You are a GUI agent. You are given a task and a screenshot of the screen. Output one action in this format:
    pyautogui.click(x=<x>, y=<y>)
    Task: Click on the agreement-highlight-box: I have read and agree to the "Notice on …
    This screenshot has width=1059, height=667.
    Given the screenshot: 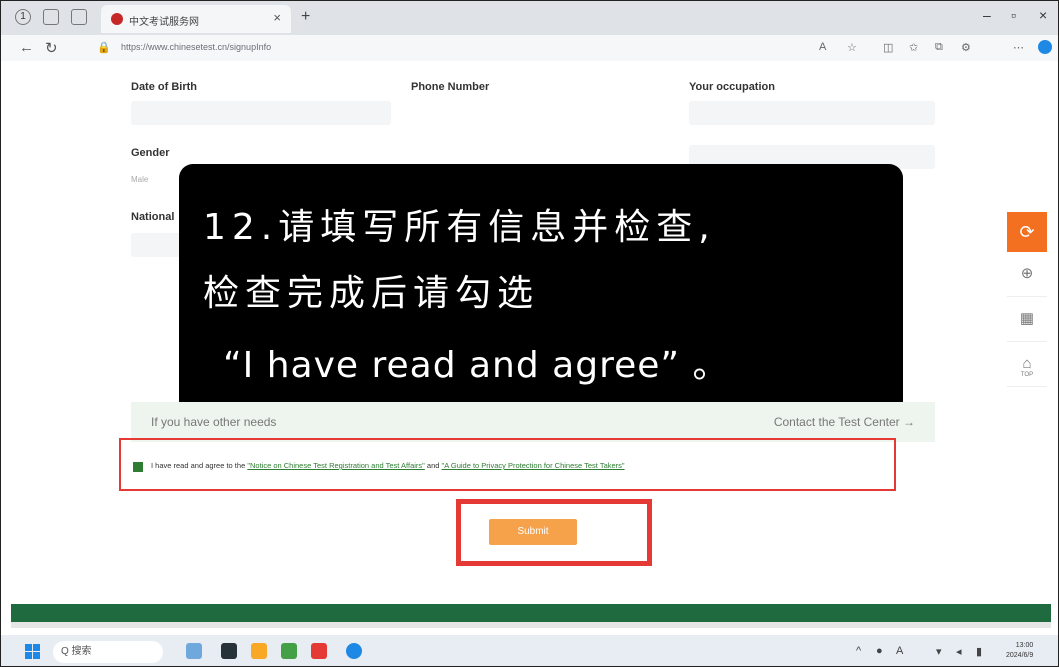 What is the action you would take?
    pyautogui.click(x=507, y=464)
    